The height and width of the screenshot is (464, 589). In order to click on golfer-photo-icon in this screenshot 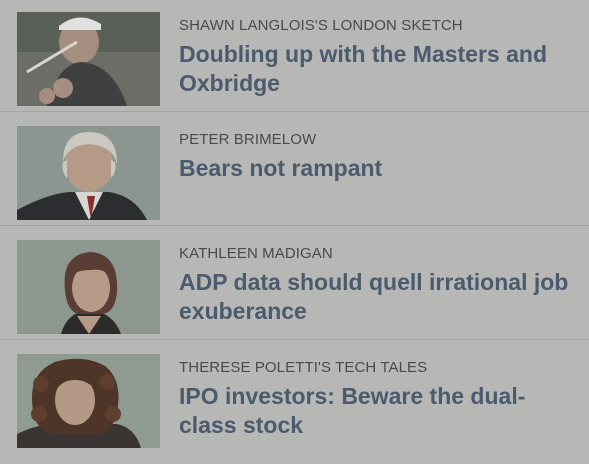, I will do `click(88, 59)`.